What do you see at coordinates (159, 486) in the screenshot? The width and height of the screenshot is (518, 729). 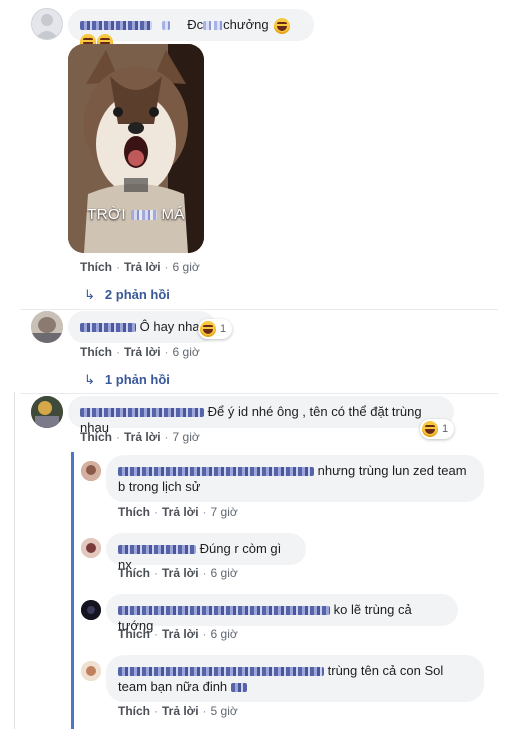 I see `reply-text: b trong lịch sử` at bounding box center [159, 486].